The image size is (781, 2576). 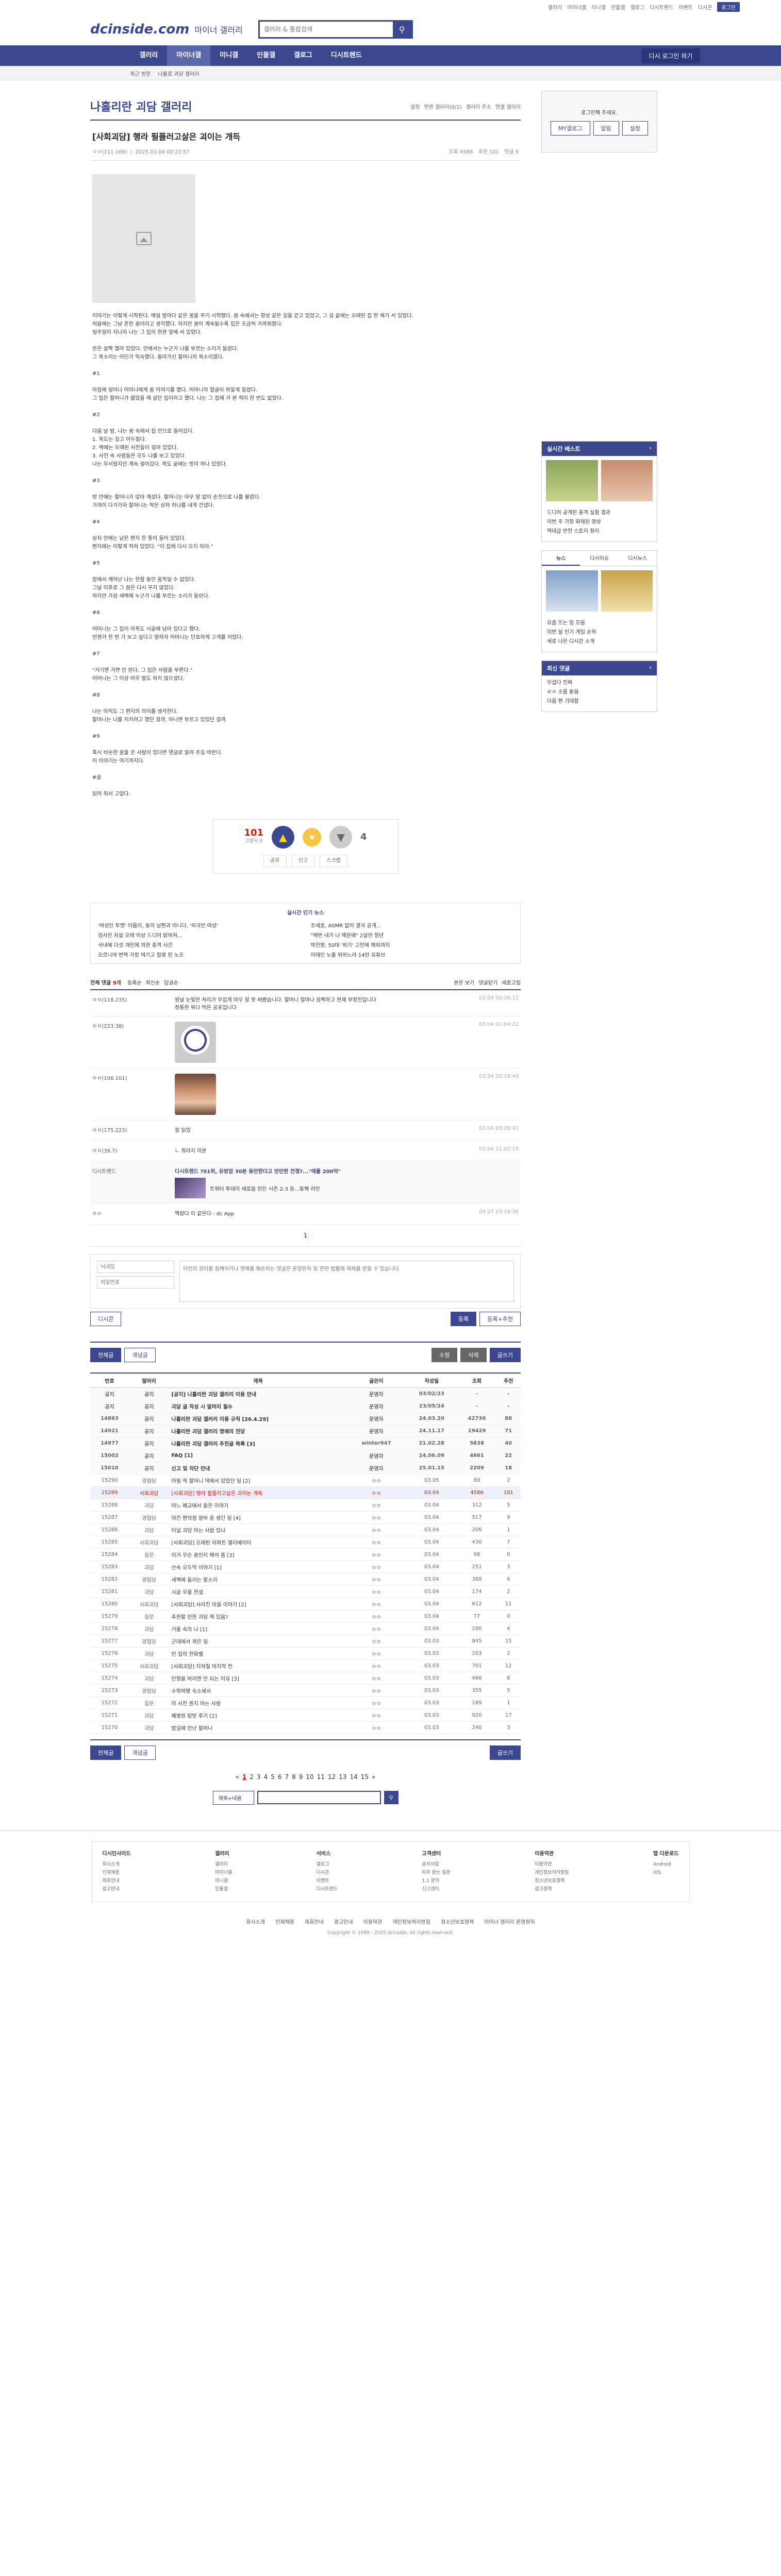 What do you see at coordinates (511, 151) in the screenshot?
I see `post-comment-count: 댓글 9` at bounding box center [511, 151].